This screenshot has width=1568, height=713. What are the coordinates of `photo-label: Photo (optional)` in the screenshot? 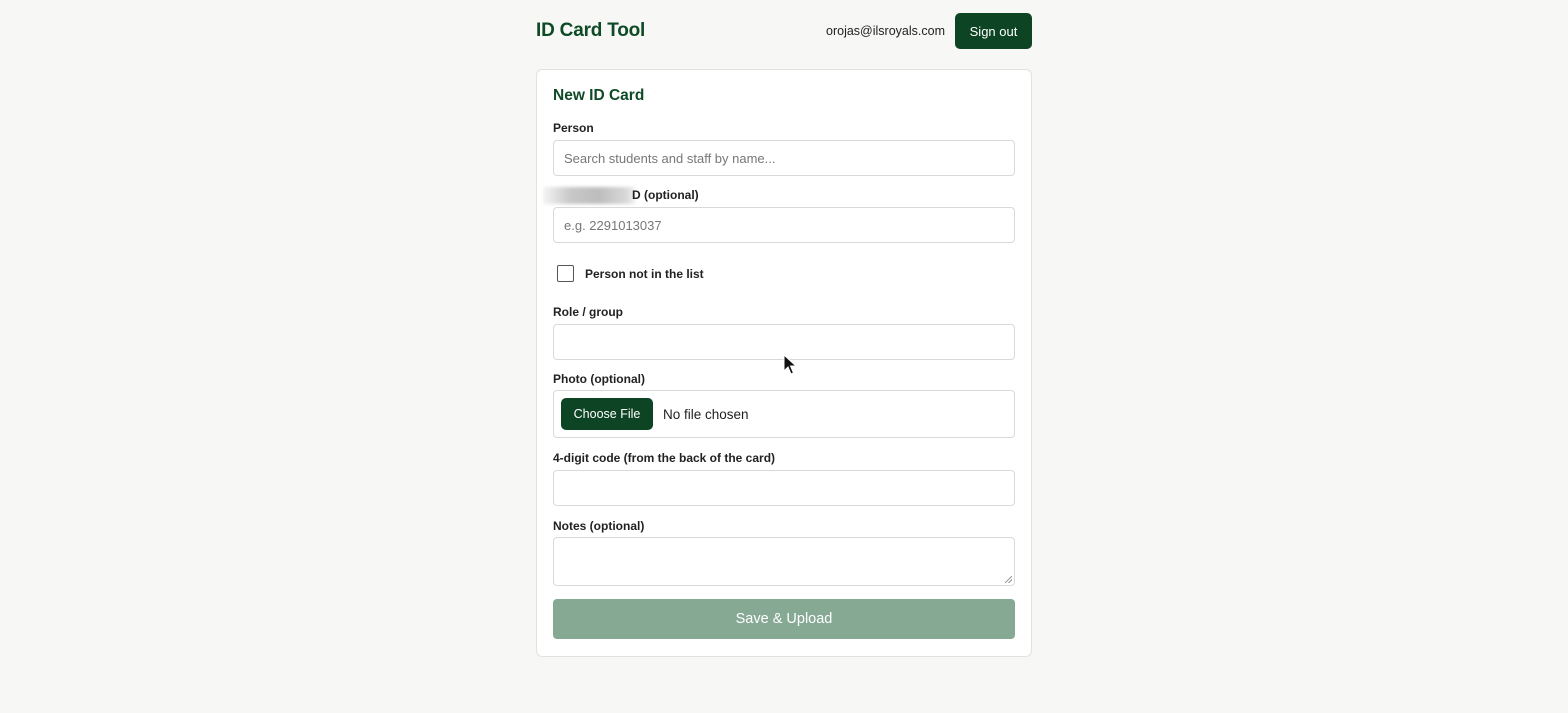 It's located at (599, 379).